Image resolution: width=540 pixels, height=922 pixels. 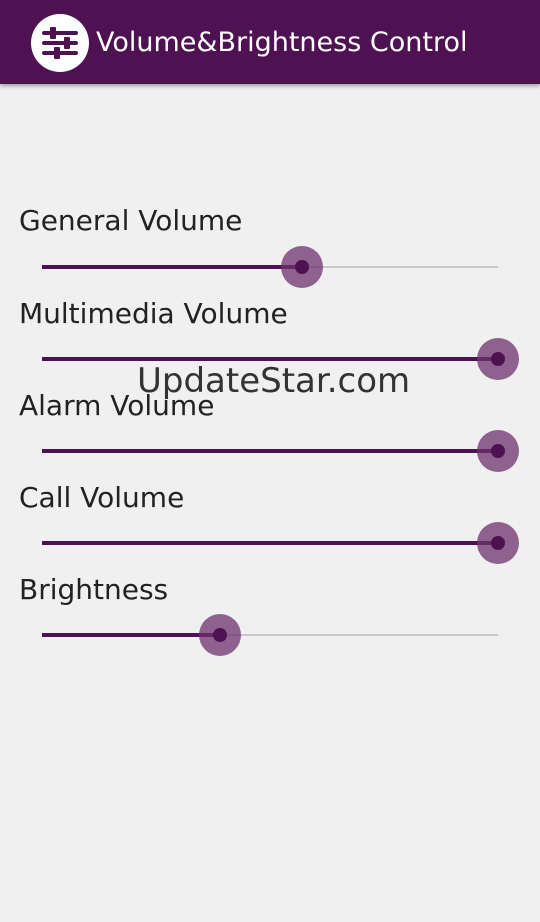 I want to click on call-volume-label: Call Volume, so click(x=102, y=497).